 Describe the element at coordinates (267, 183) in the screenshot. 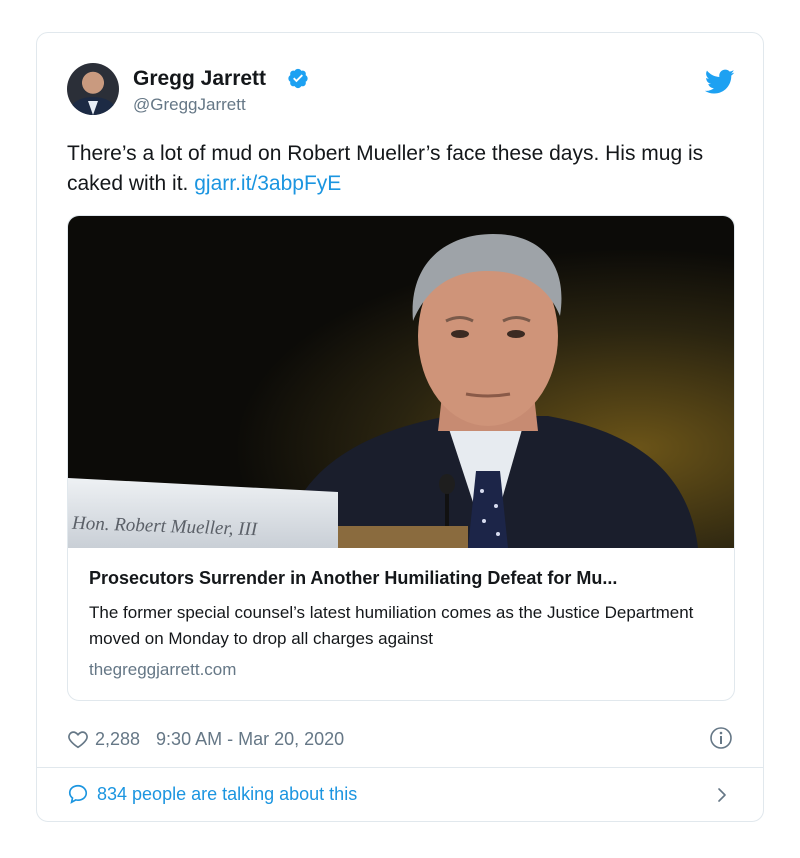

I see `tweet-link: gjarr.it/3abpFyE` at that location.